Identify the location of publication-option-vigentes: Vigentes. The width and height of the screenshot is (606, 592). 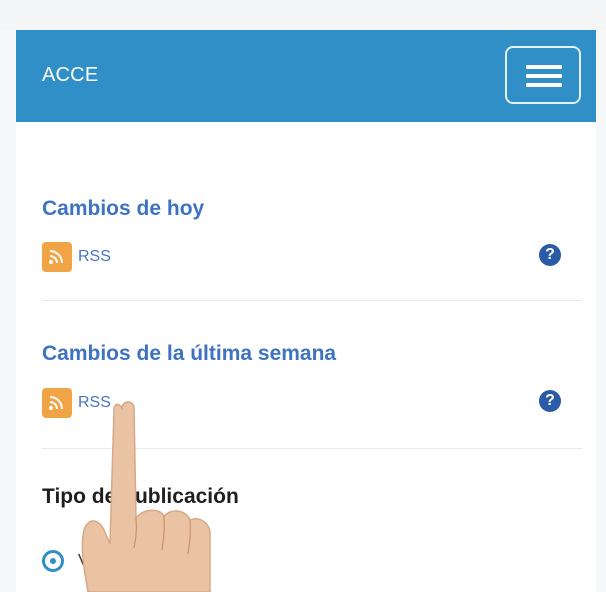
(312, 563).